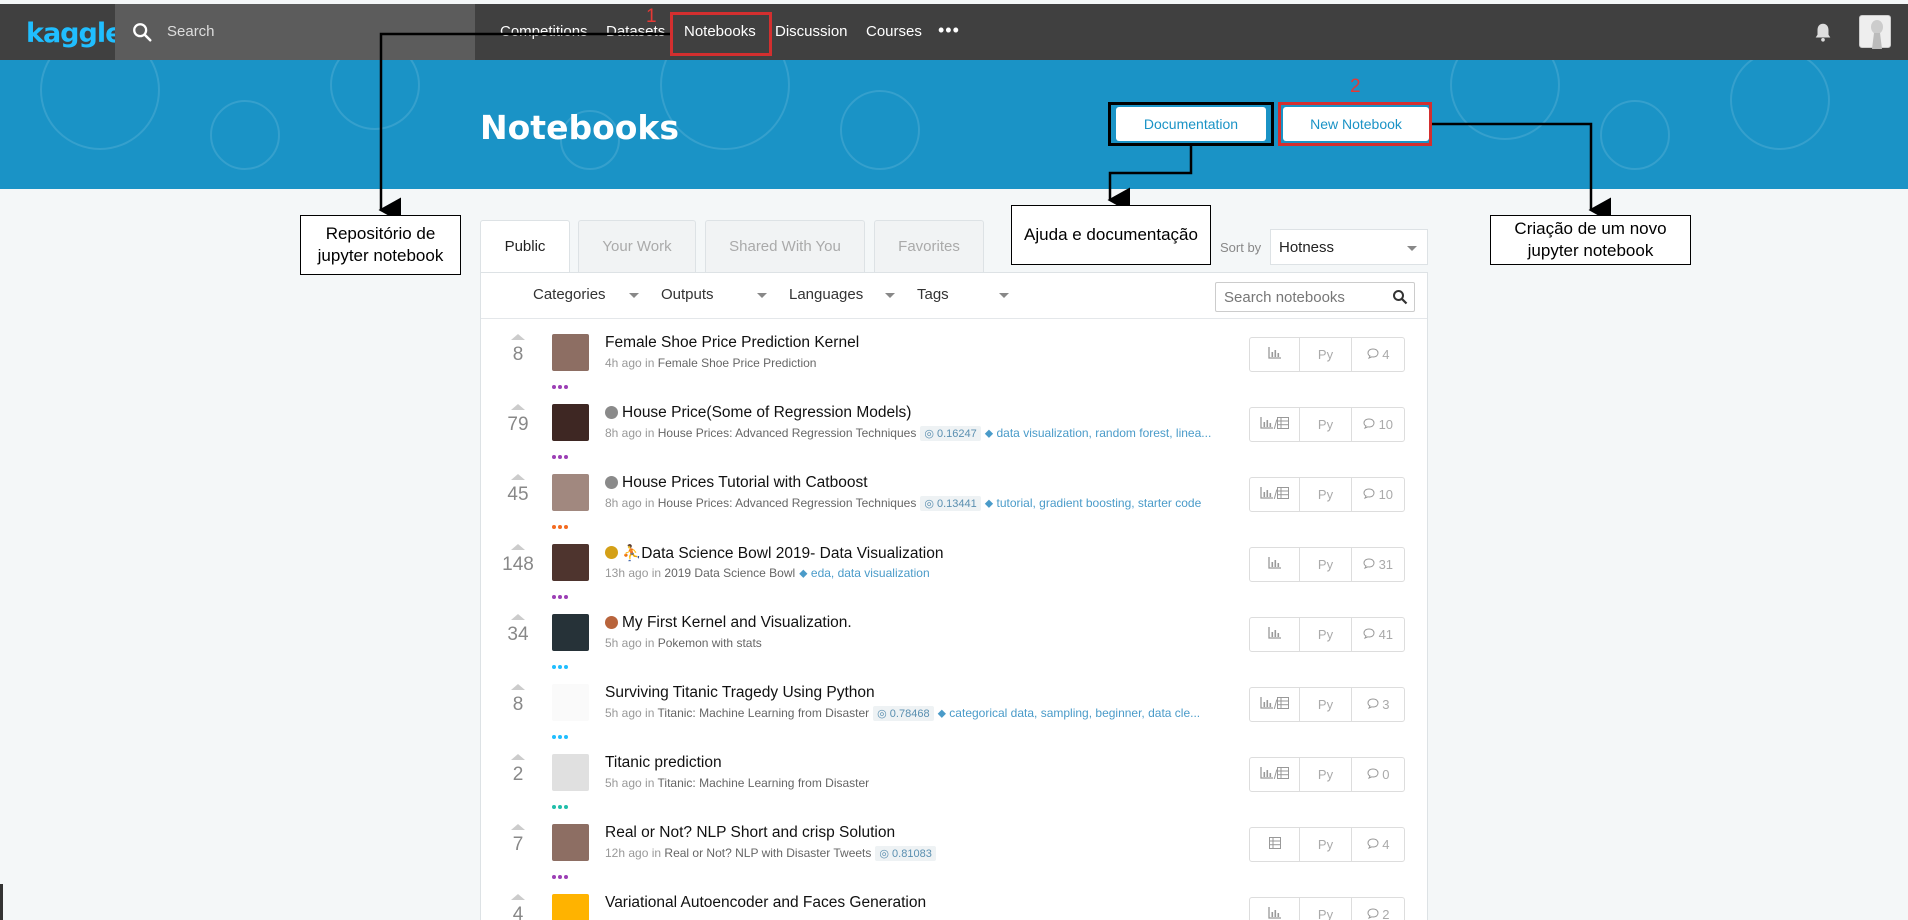  I want to click on notebook-title: Titanic prediction, so click(663, 763).